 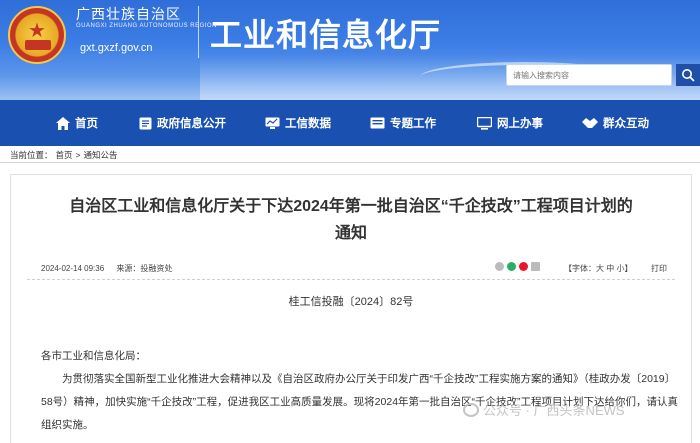 I want to click on share-icon, so click(x=499, y=266).